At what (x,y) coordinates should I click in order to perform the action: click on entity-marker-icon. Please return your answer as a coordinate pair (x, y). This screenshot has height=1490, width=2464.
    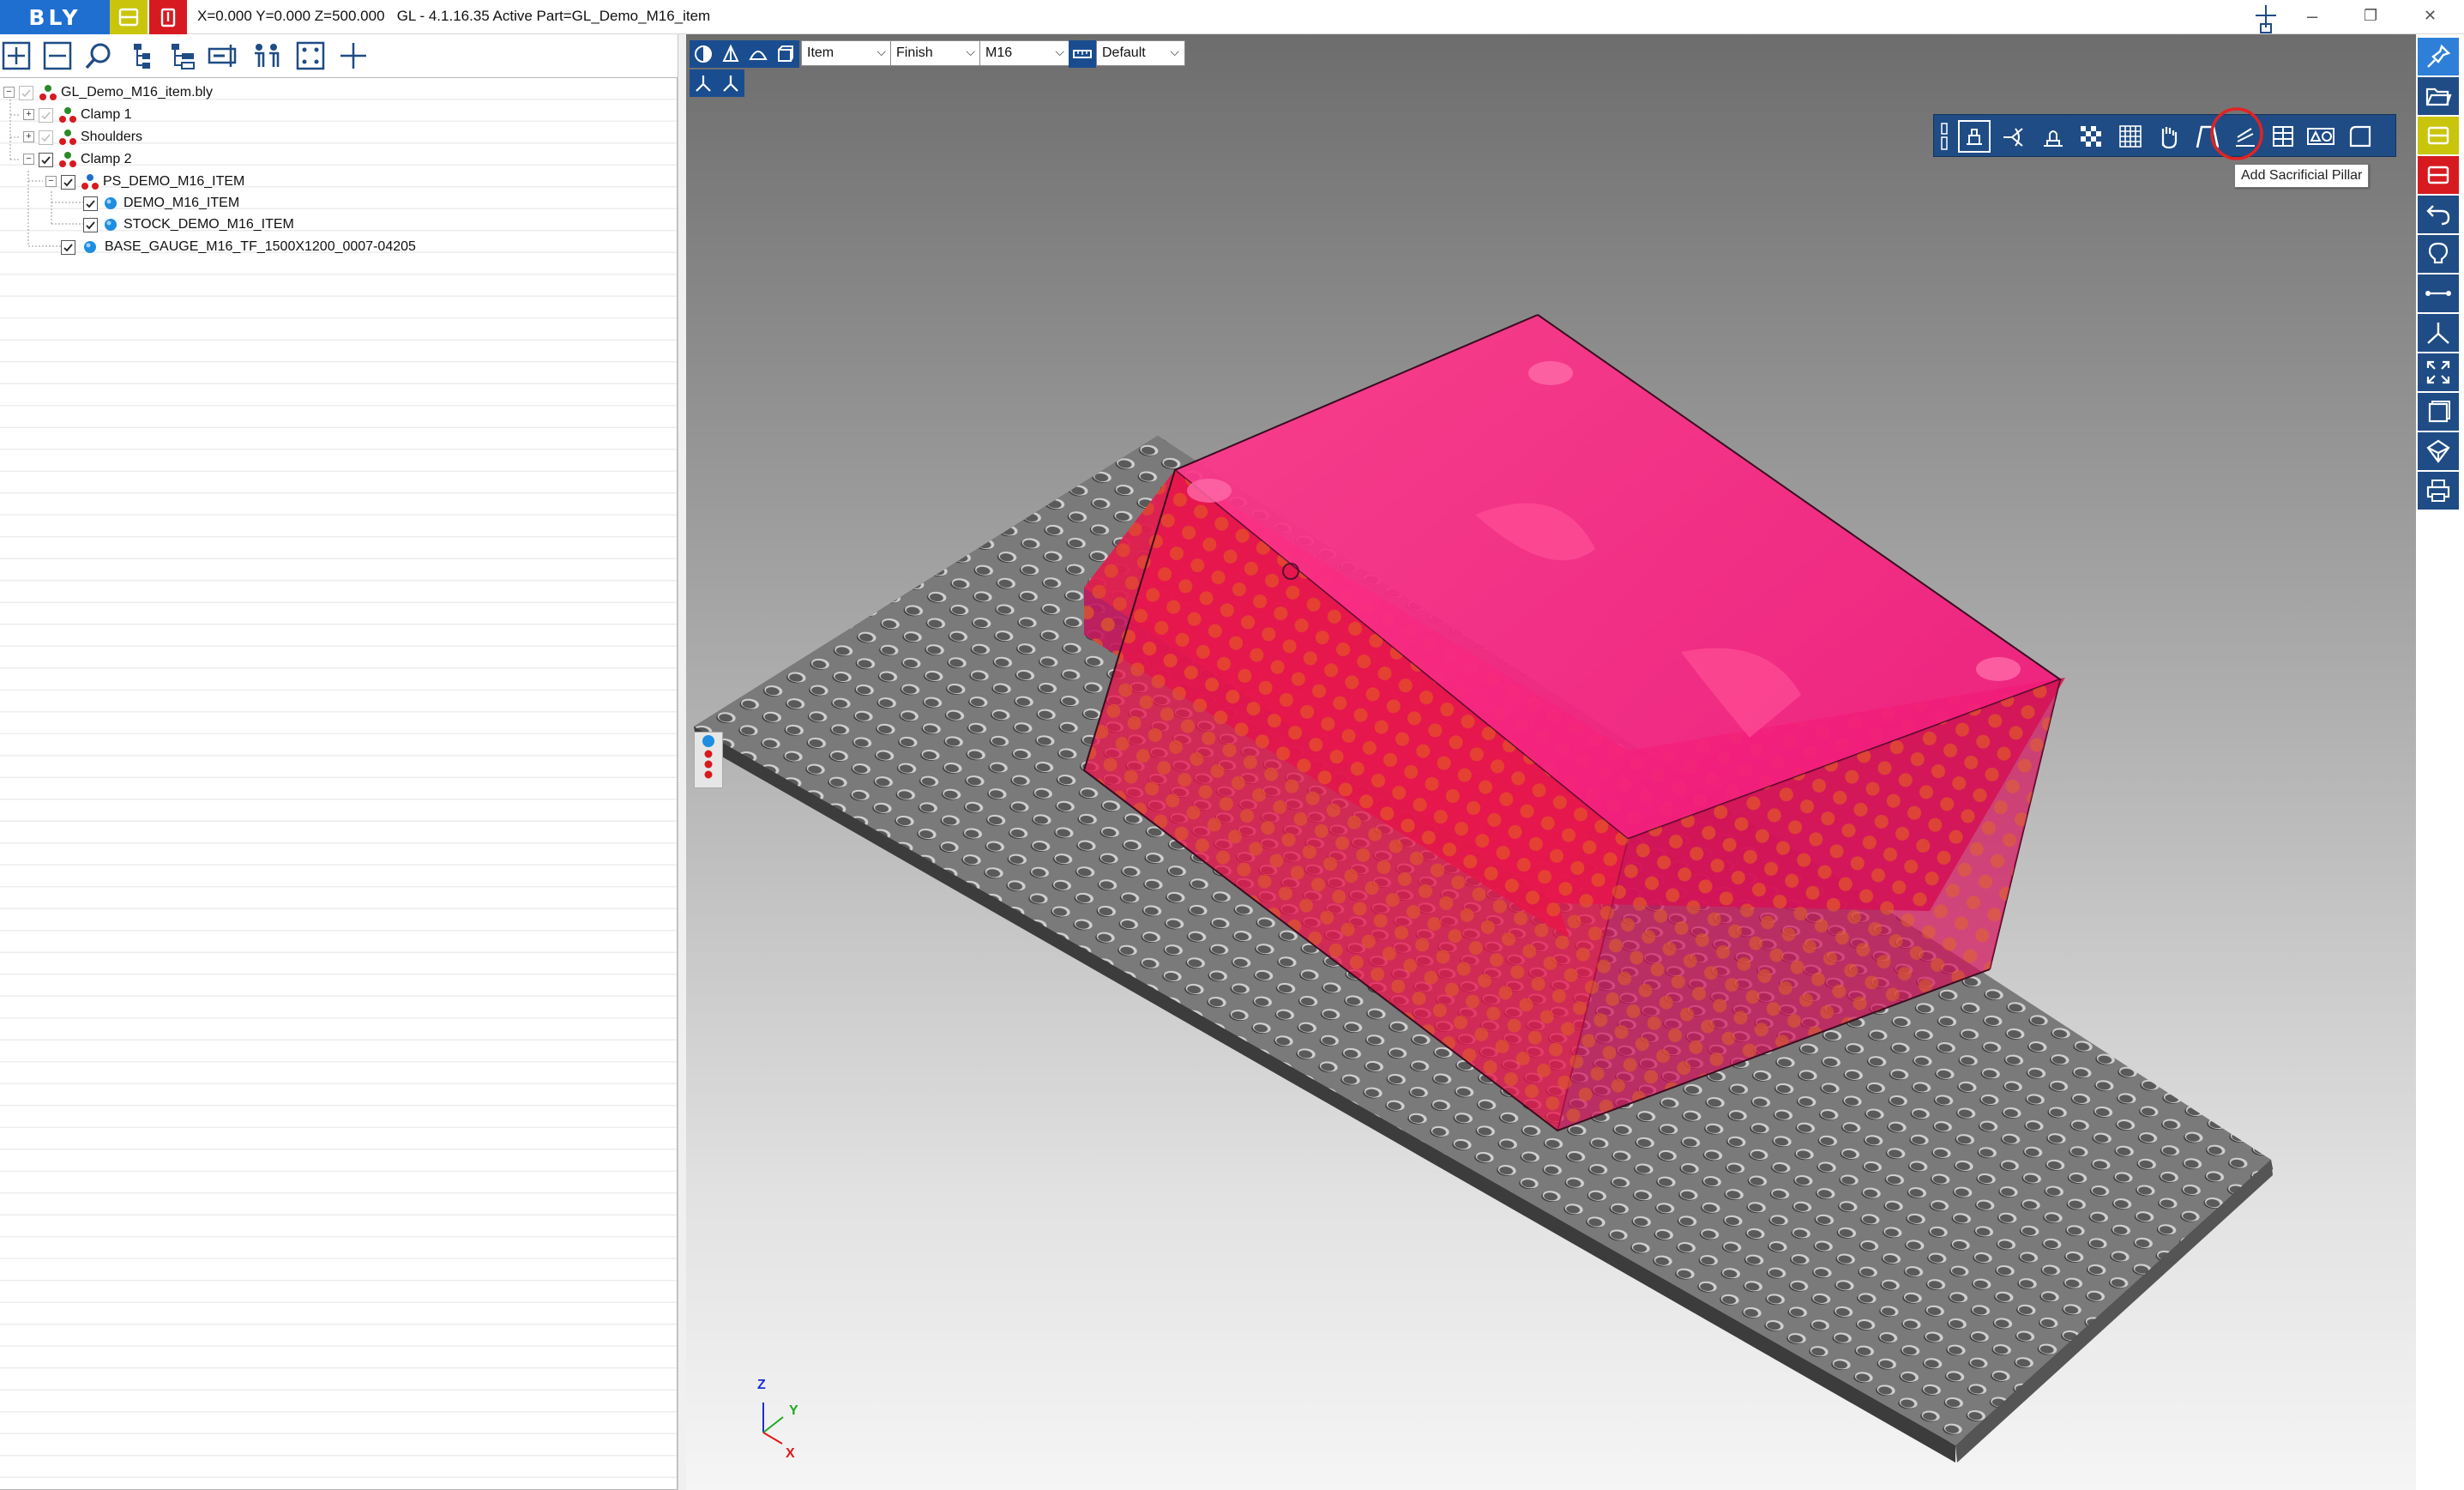
    Looking at the image, I should click on (708, 757).